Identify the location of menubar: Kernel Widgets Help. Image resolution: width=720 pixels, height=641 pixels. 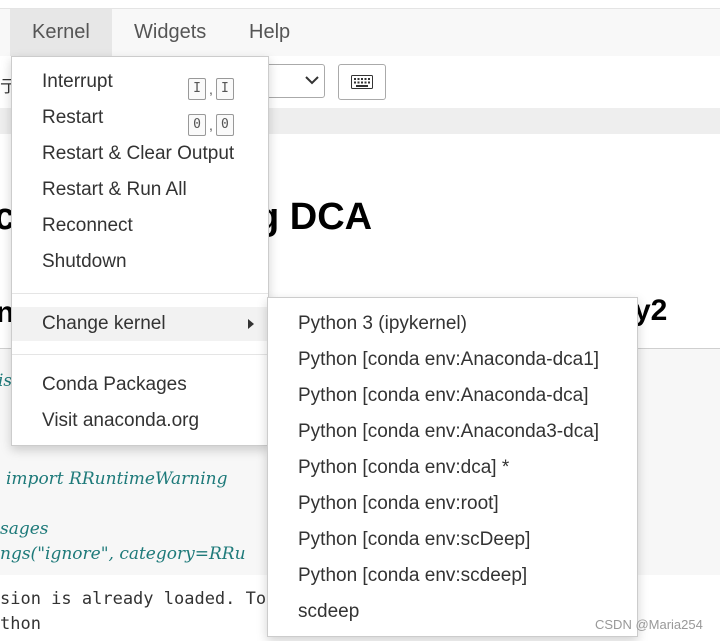
(360, 32).